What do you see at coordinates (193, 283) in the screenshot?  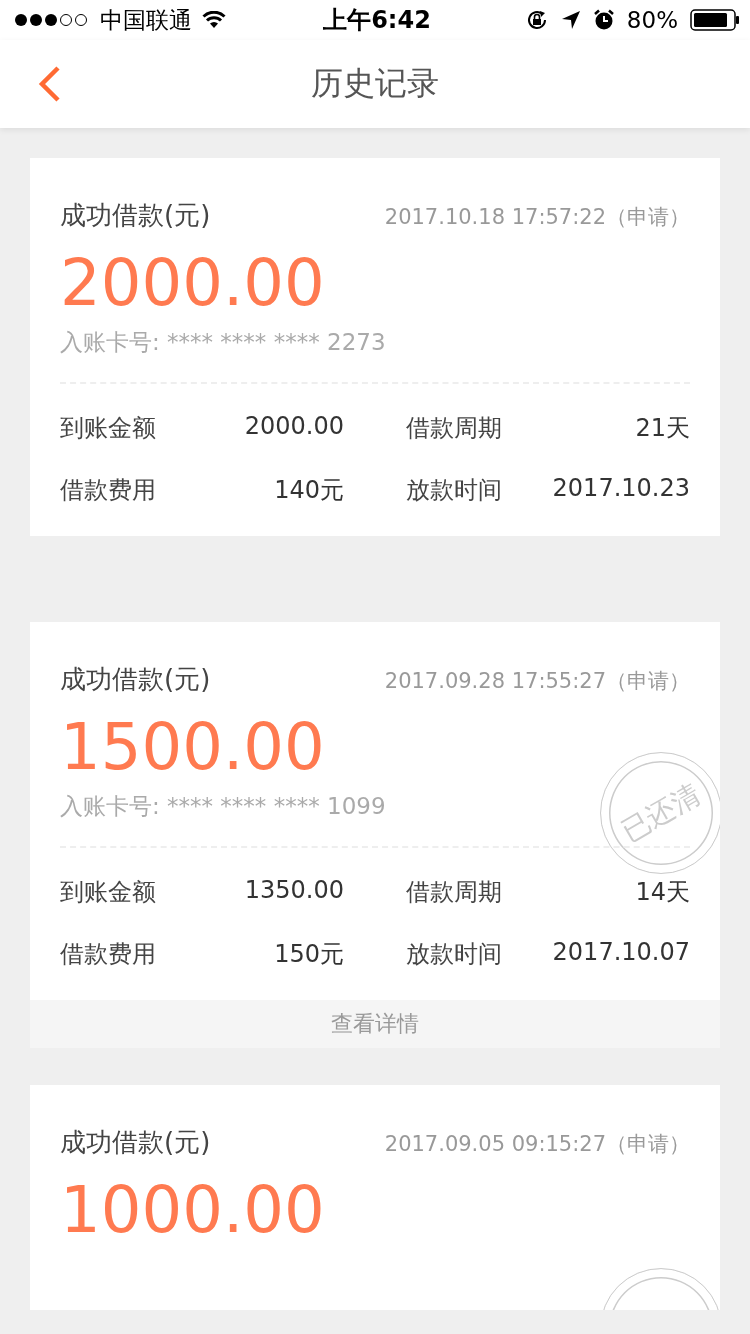 I see `loan-amount: 2000.00` at bounding box center [193, 283].